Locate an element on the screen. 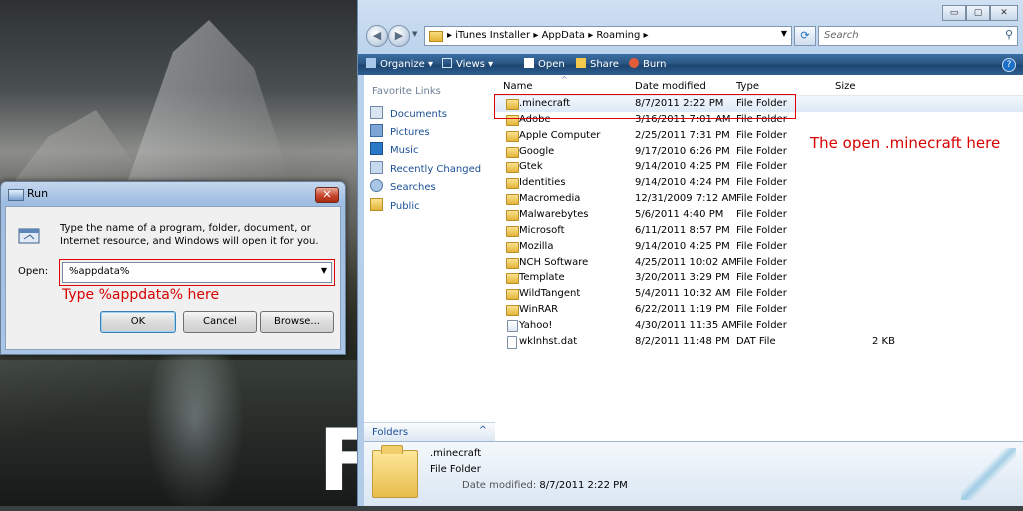 The height and width of the screenshot is (511, 1023). column-header-name: Name is located at coordinates (518, 86).